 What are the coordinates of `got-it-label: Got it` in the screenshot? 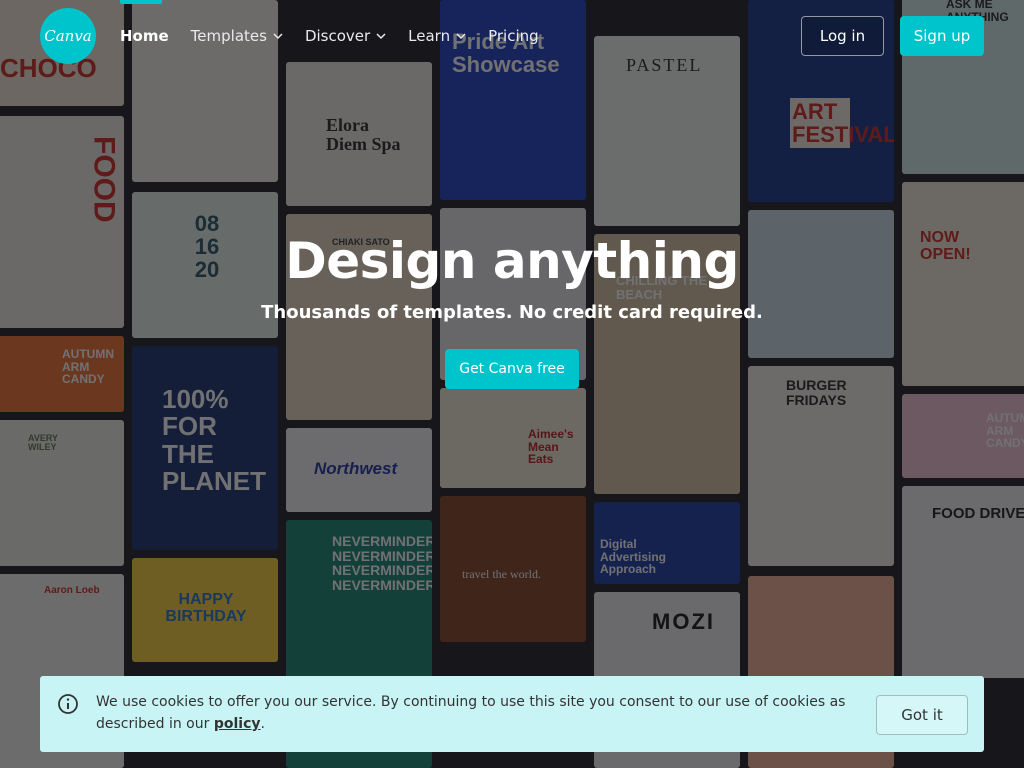 It's located at (922, 715).